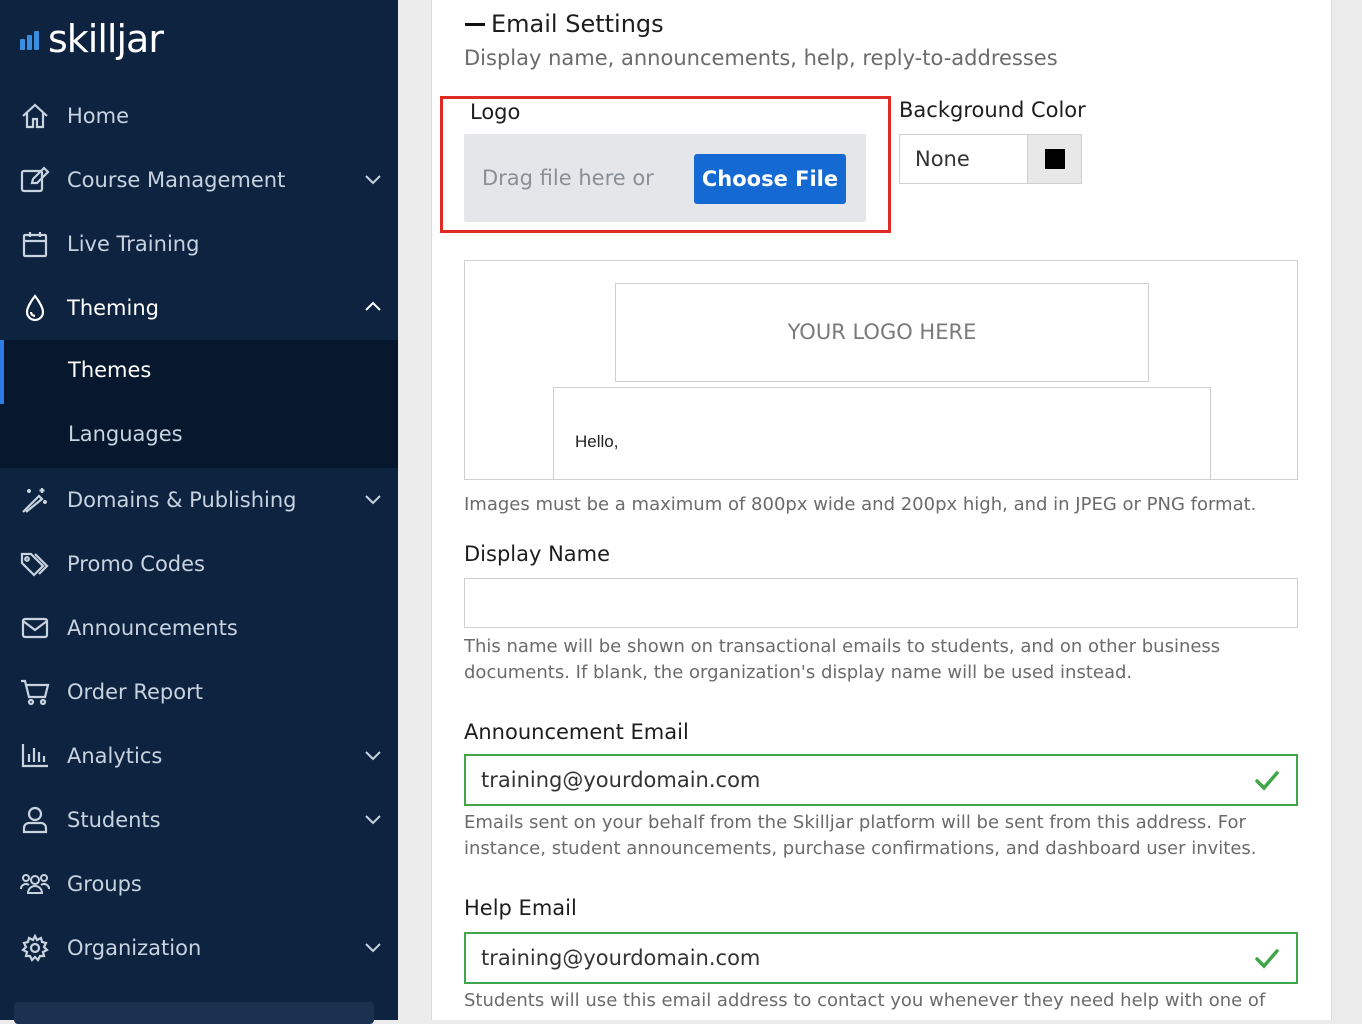 The width and height of the screenshot is (1362, 1024). What do you see at coordinates (176, 180) in the screenshot?
I see `sidebar-item-label: Course Management` at bounding box center [176, 180].